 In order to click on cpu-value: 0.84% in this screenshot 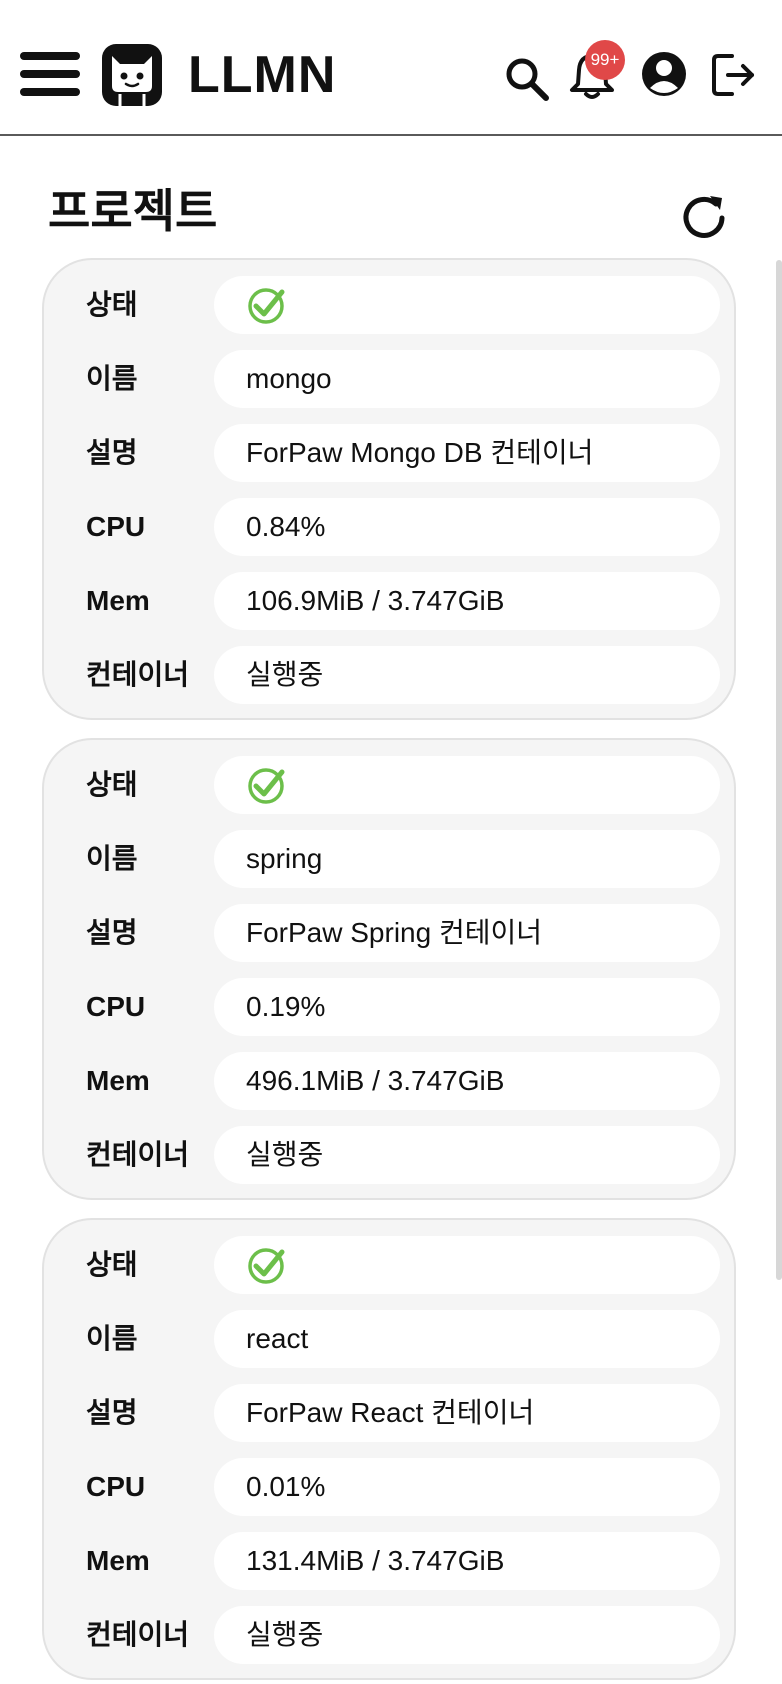, I will do `click(467, 527)`.